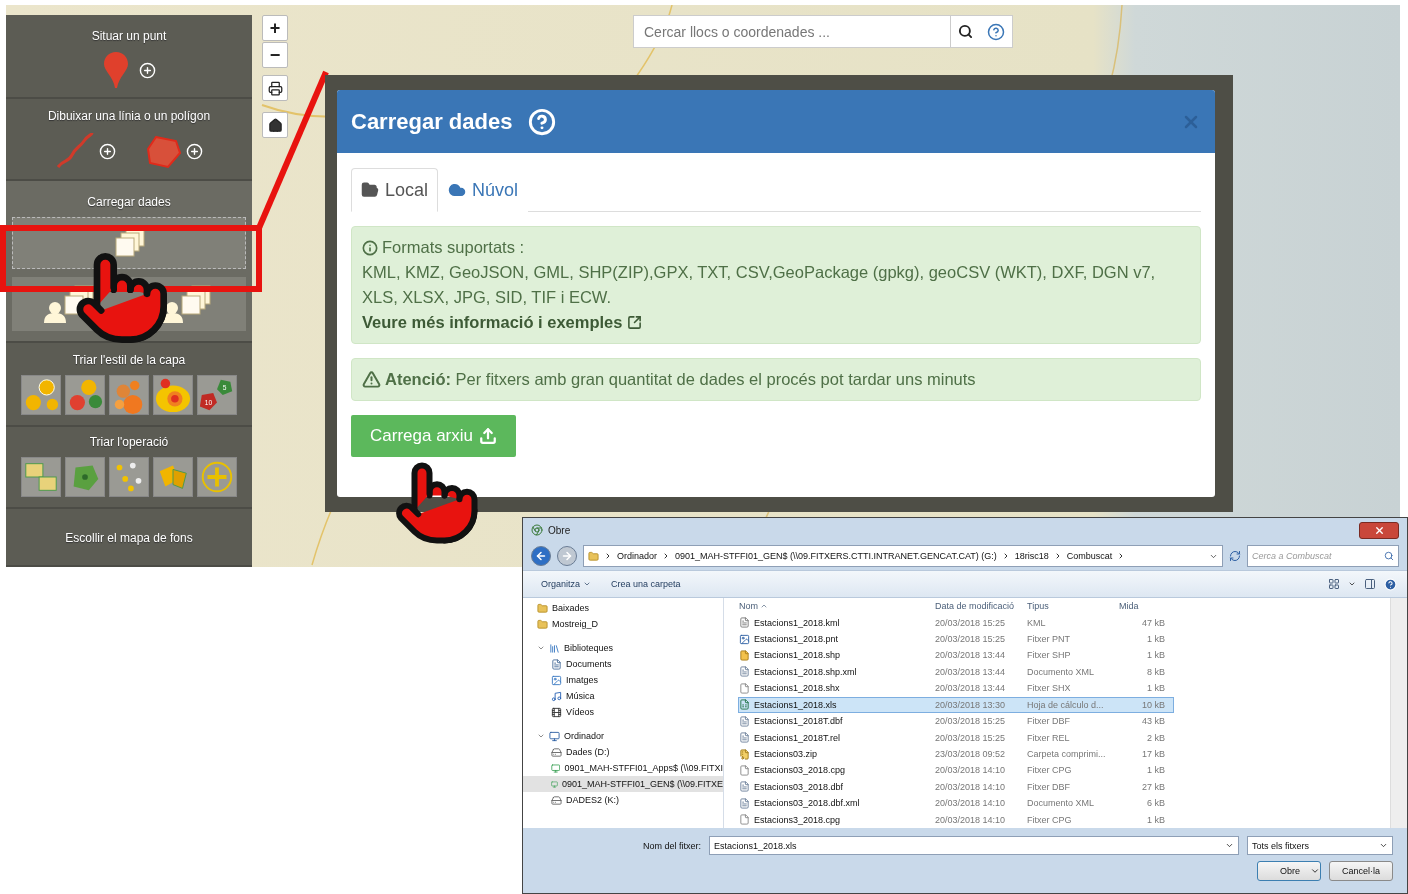  What do you see at coordinates (956, 803) in the screenshot?
I see `file-row: Estacions03_2018.dbf.xml 20/03/2018 14:10 Documento XML 6 kB` at bounding box center [956, 803].